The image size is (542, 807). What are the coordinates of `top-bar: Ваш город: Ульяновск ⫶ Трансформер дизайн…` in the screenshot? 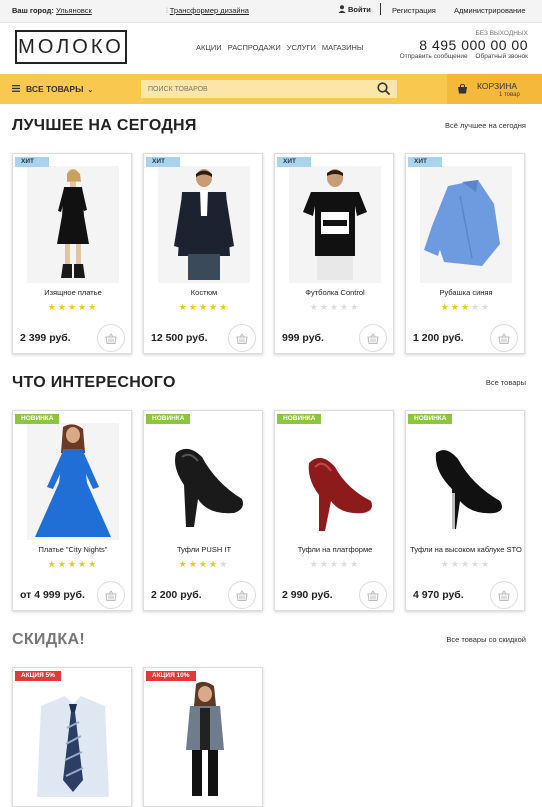 It's located at (271, 11).